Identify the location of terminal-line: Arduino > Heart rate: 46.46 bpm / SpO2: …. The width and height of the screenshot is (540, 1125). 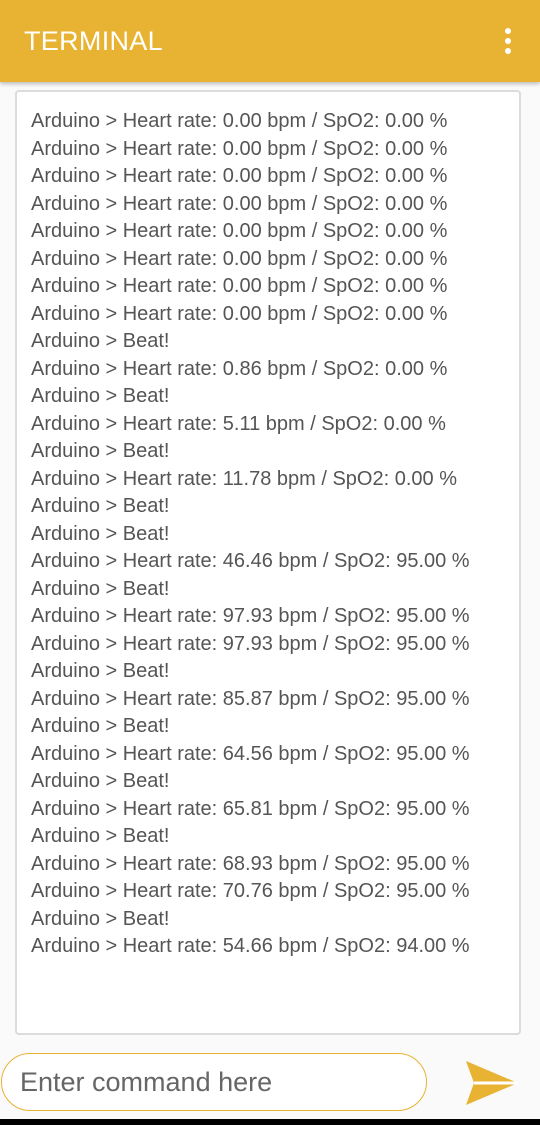
(250, 561).